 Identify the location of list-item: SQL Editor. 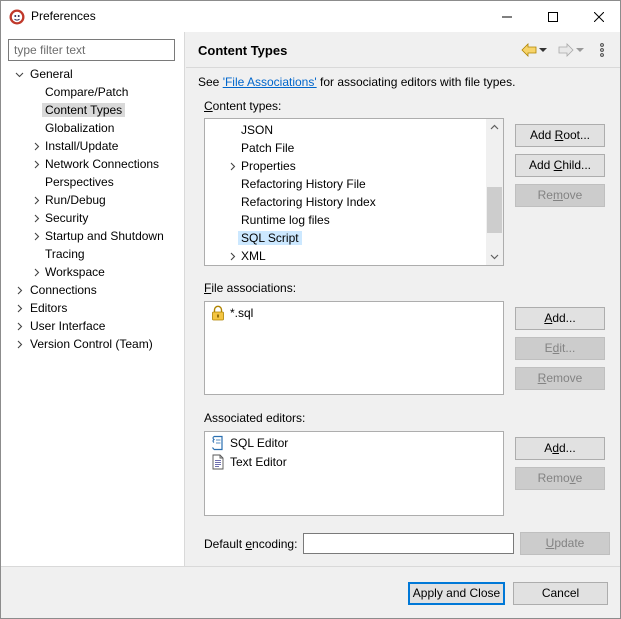
(251, 443).